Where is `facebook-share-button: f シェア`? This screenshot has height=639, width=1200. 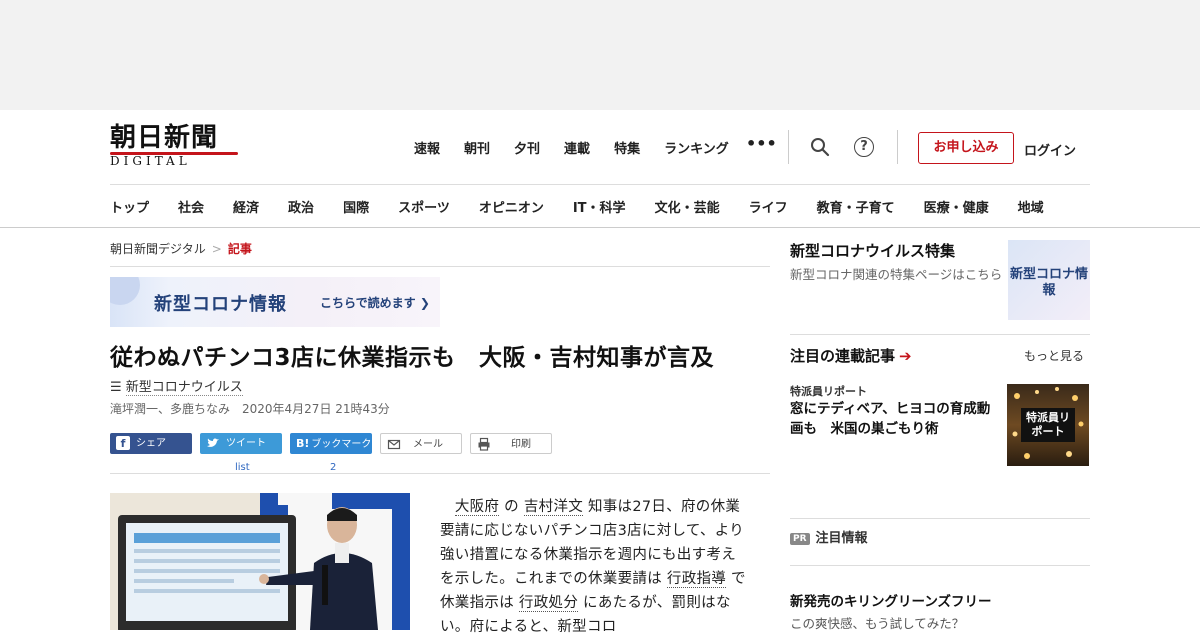 facebook-share-button: f シェア is located at coordinates (151, 443).